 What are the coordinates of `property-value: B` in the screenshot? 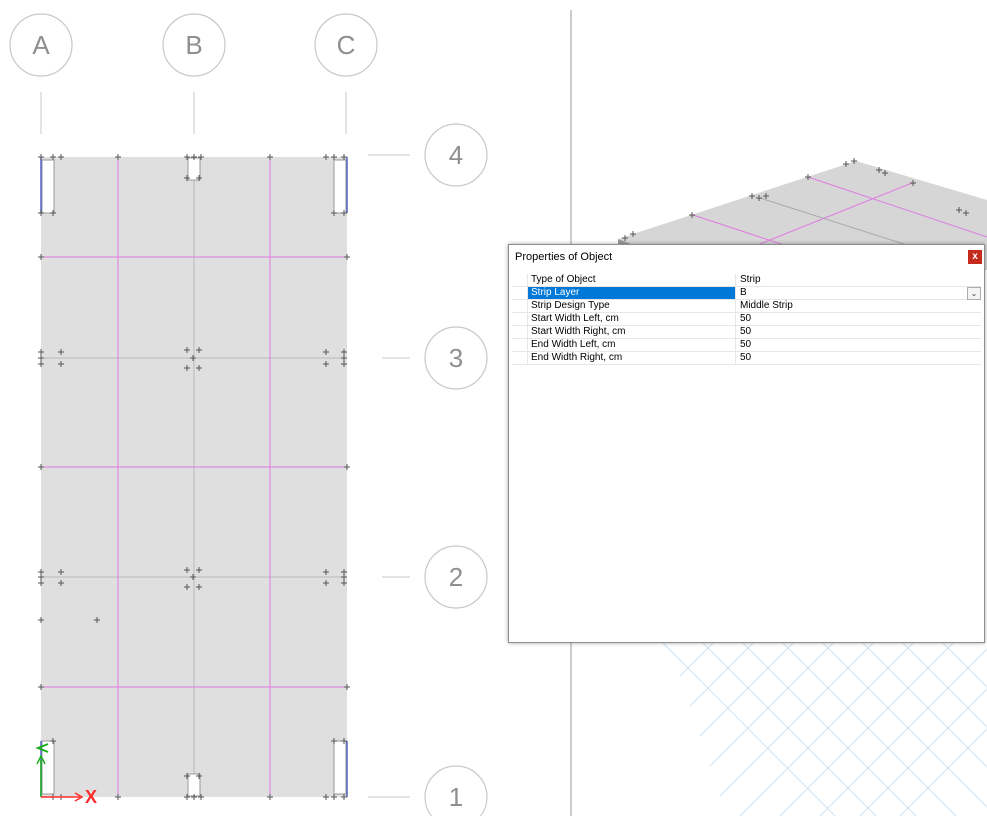 It's located at (743, 292).